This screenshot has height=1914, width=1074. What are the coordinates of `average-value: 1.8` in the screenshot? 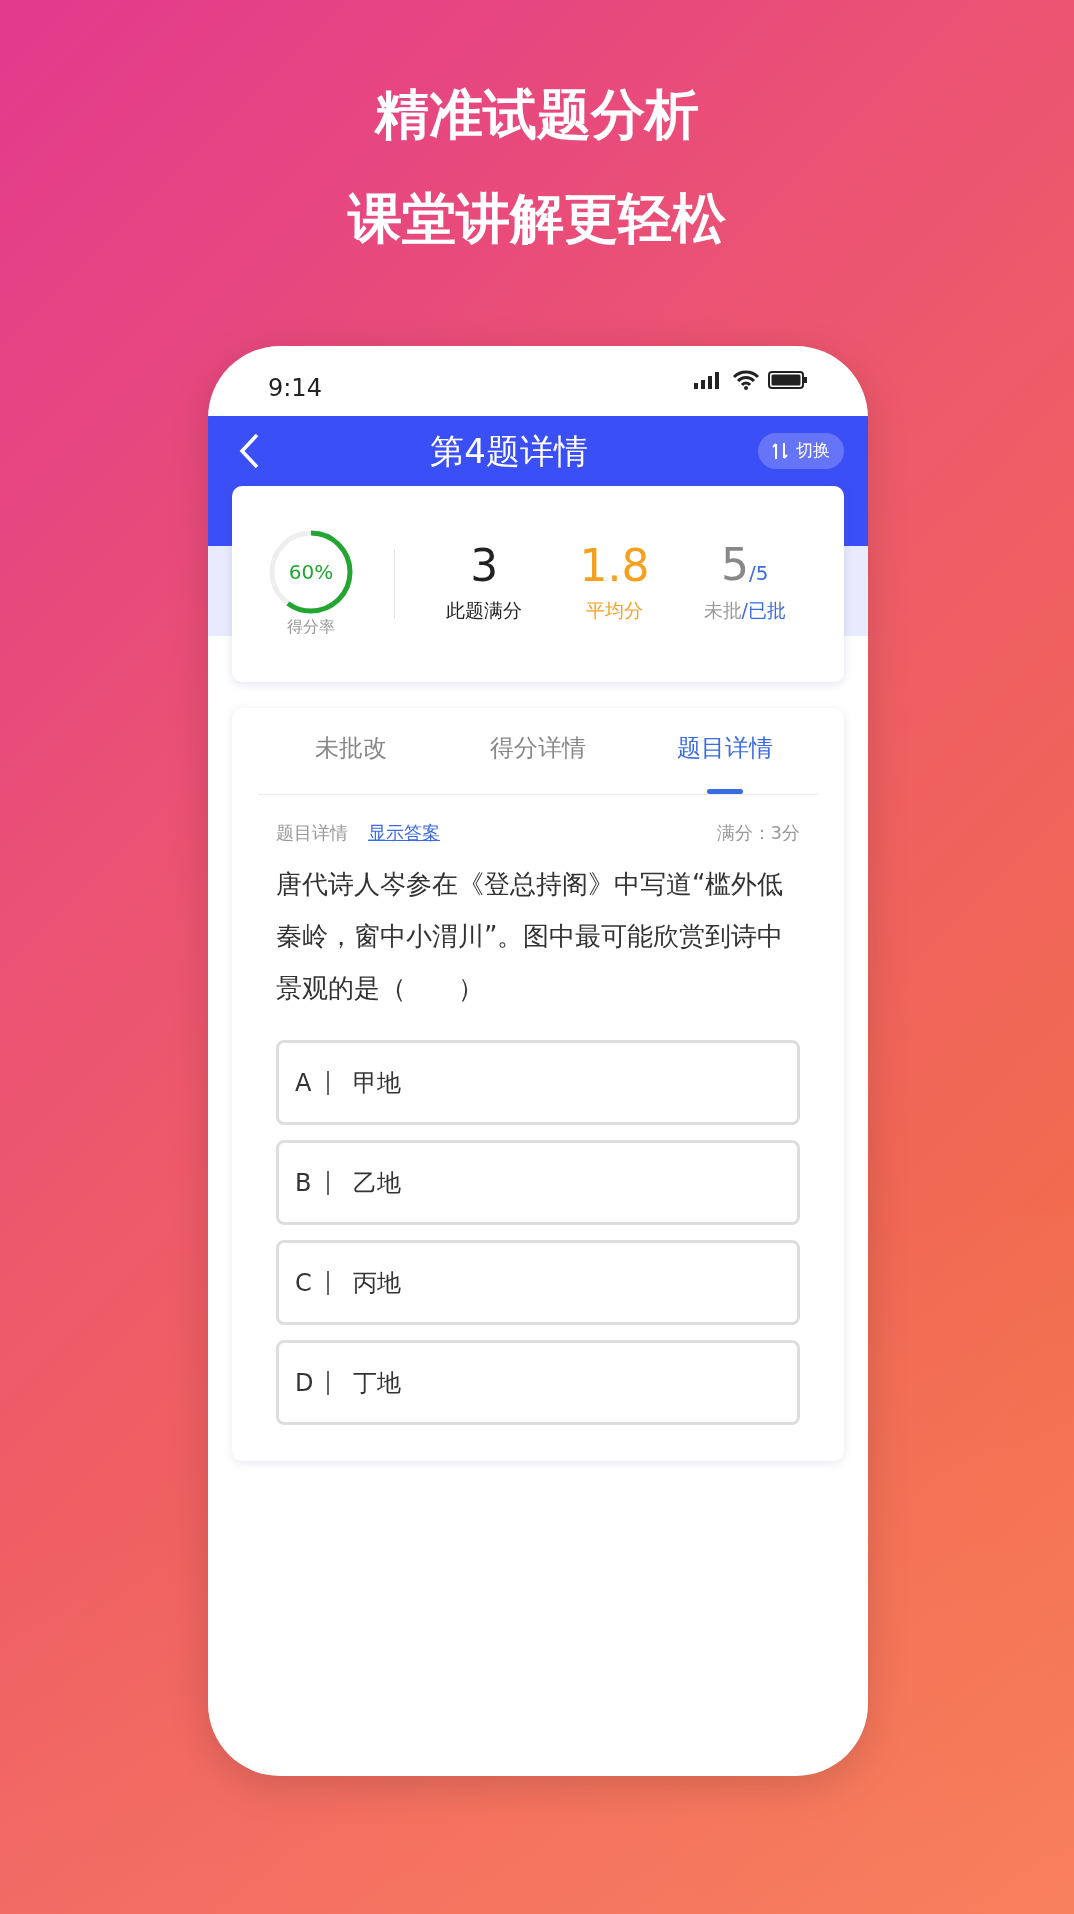 It's located at (614, 565).